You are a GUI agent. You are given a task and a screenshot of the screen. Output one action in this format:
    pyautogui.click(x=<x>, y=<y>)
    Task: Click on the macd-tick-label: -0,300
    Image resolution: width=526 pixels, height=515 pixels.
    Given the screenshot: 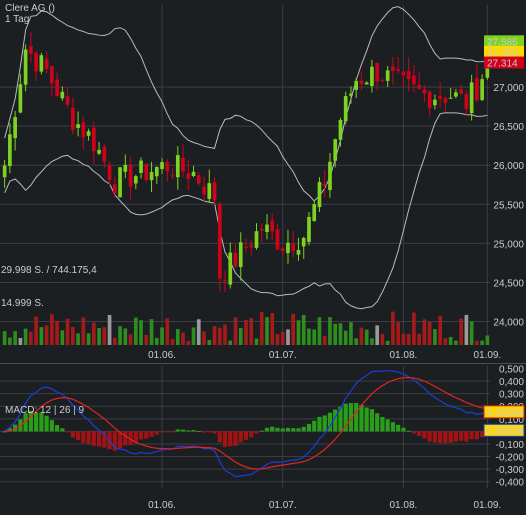 What is the action you would take?
    pyautogui.click(x=510, y=470)
    